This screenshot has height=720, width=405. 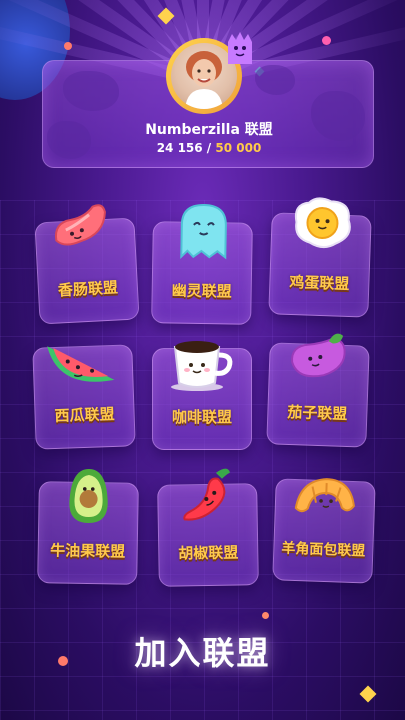 What do you see at coordinates (322, 225) in the screenshot?
I see `egg-icon` at bounding box center [322, 225].